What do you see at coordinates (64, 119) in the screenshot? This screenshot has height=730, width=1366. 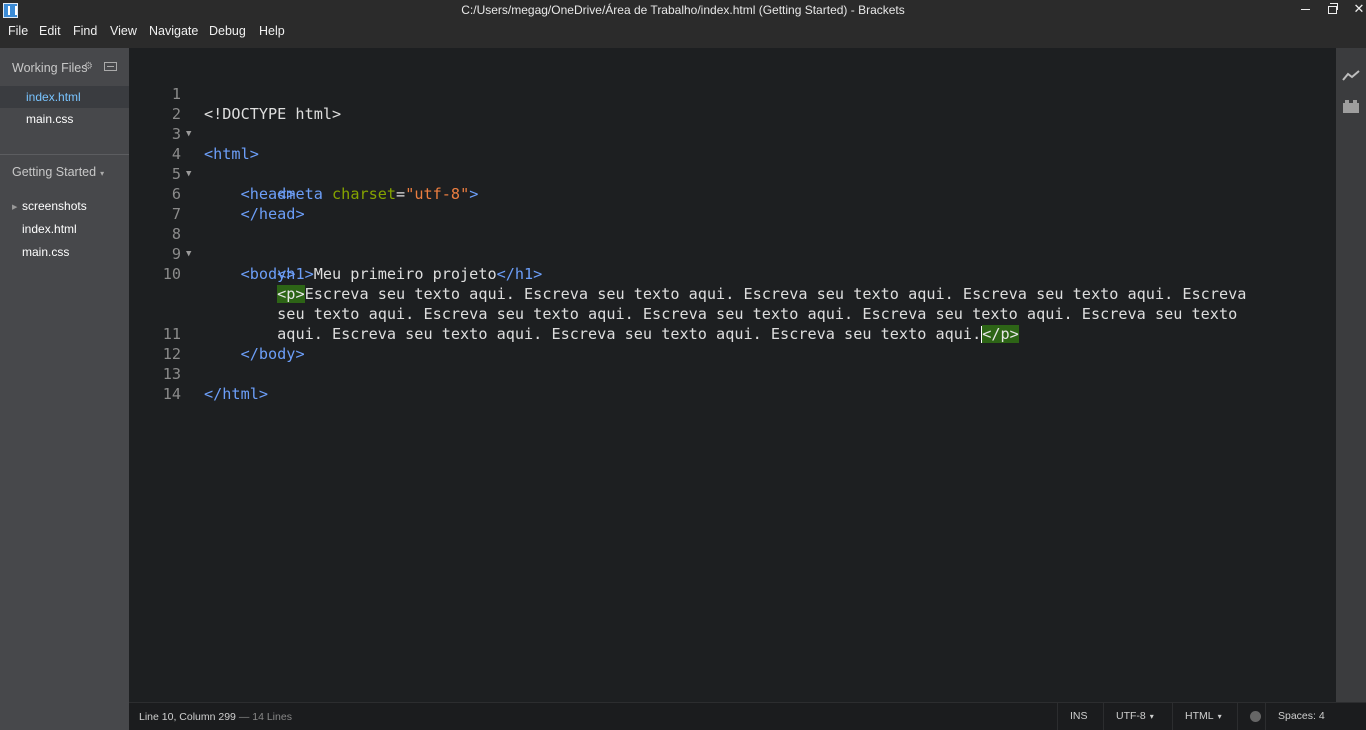 I see `working-file-main-css: main.css` at bounding box center [64, 119].